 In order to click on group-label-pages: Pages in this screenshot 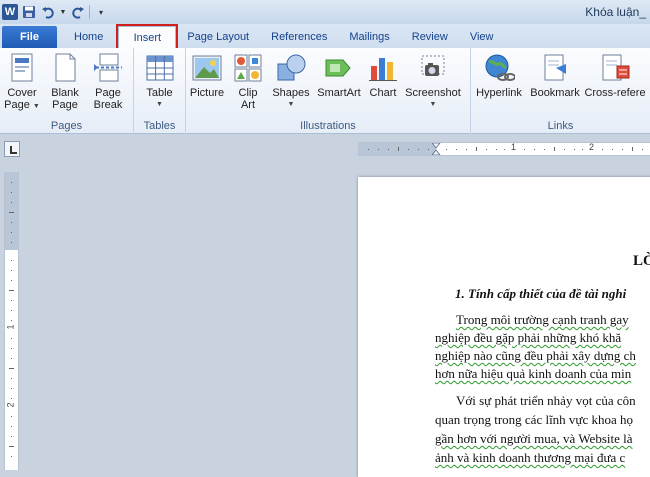, I will do `click(66, 126)`.